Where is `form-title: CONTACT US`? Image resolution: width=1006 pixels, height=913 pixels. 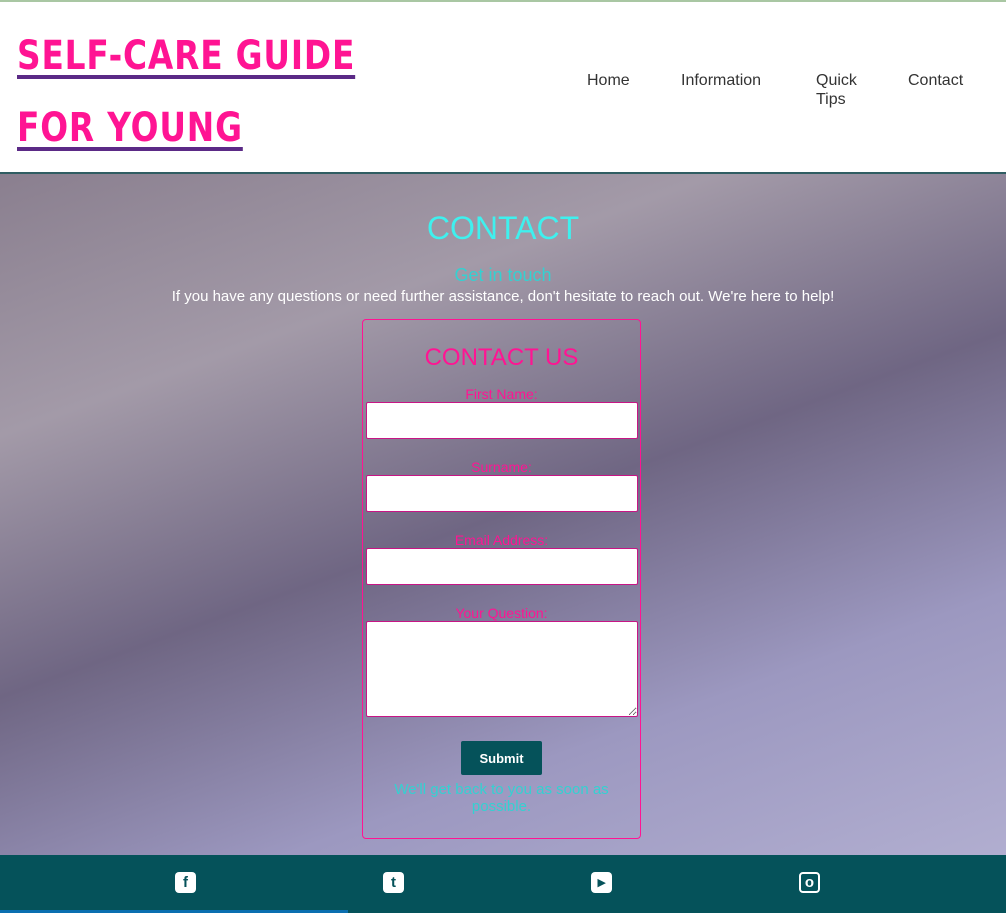 form-title: CONTACT US is located at coordinates (501, 357).